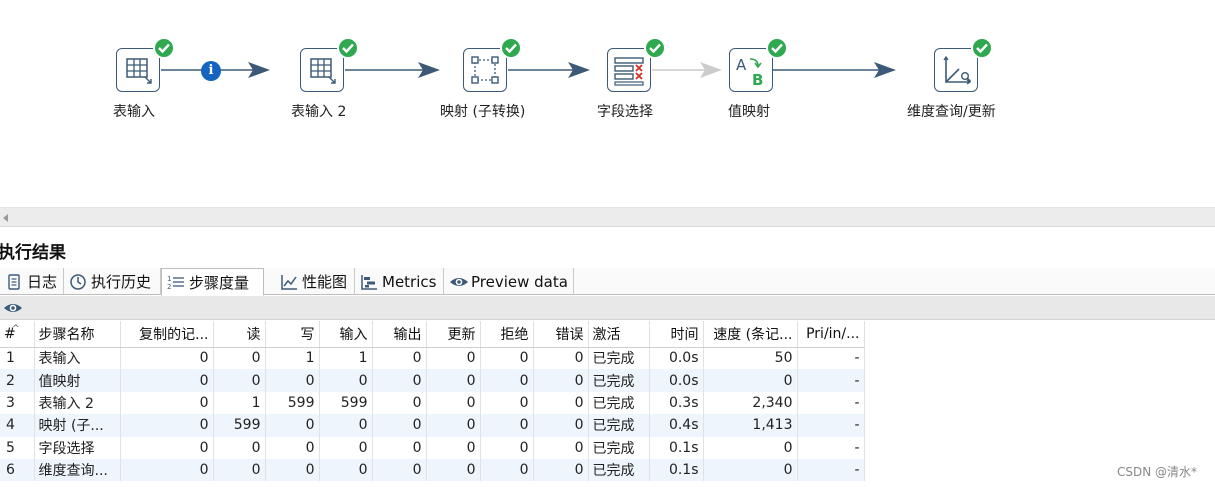 This screenshot has height=487, width=1215. What do you see at coordinates (676, 334) in the screenshot?
I see `column-header-time: 时间` at bounding box center [676, 334].